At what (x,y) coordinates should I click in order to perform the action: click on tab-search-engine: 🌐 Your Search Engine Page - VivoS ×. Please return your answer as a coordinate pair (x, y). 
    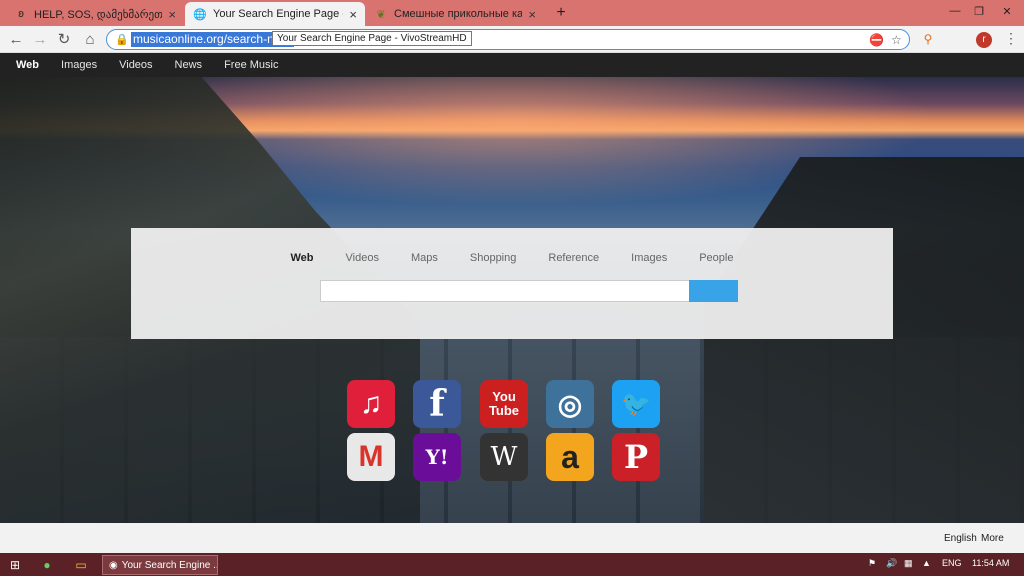
    Looking at the image, I should click on (275, 14).